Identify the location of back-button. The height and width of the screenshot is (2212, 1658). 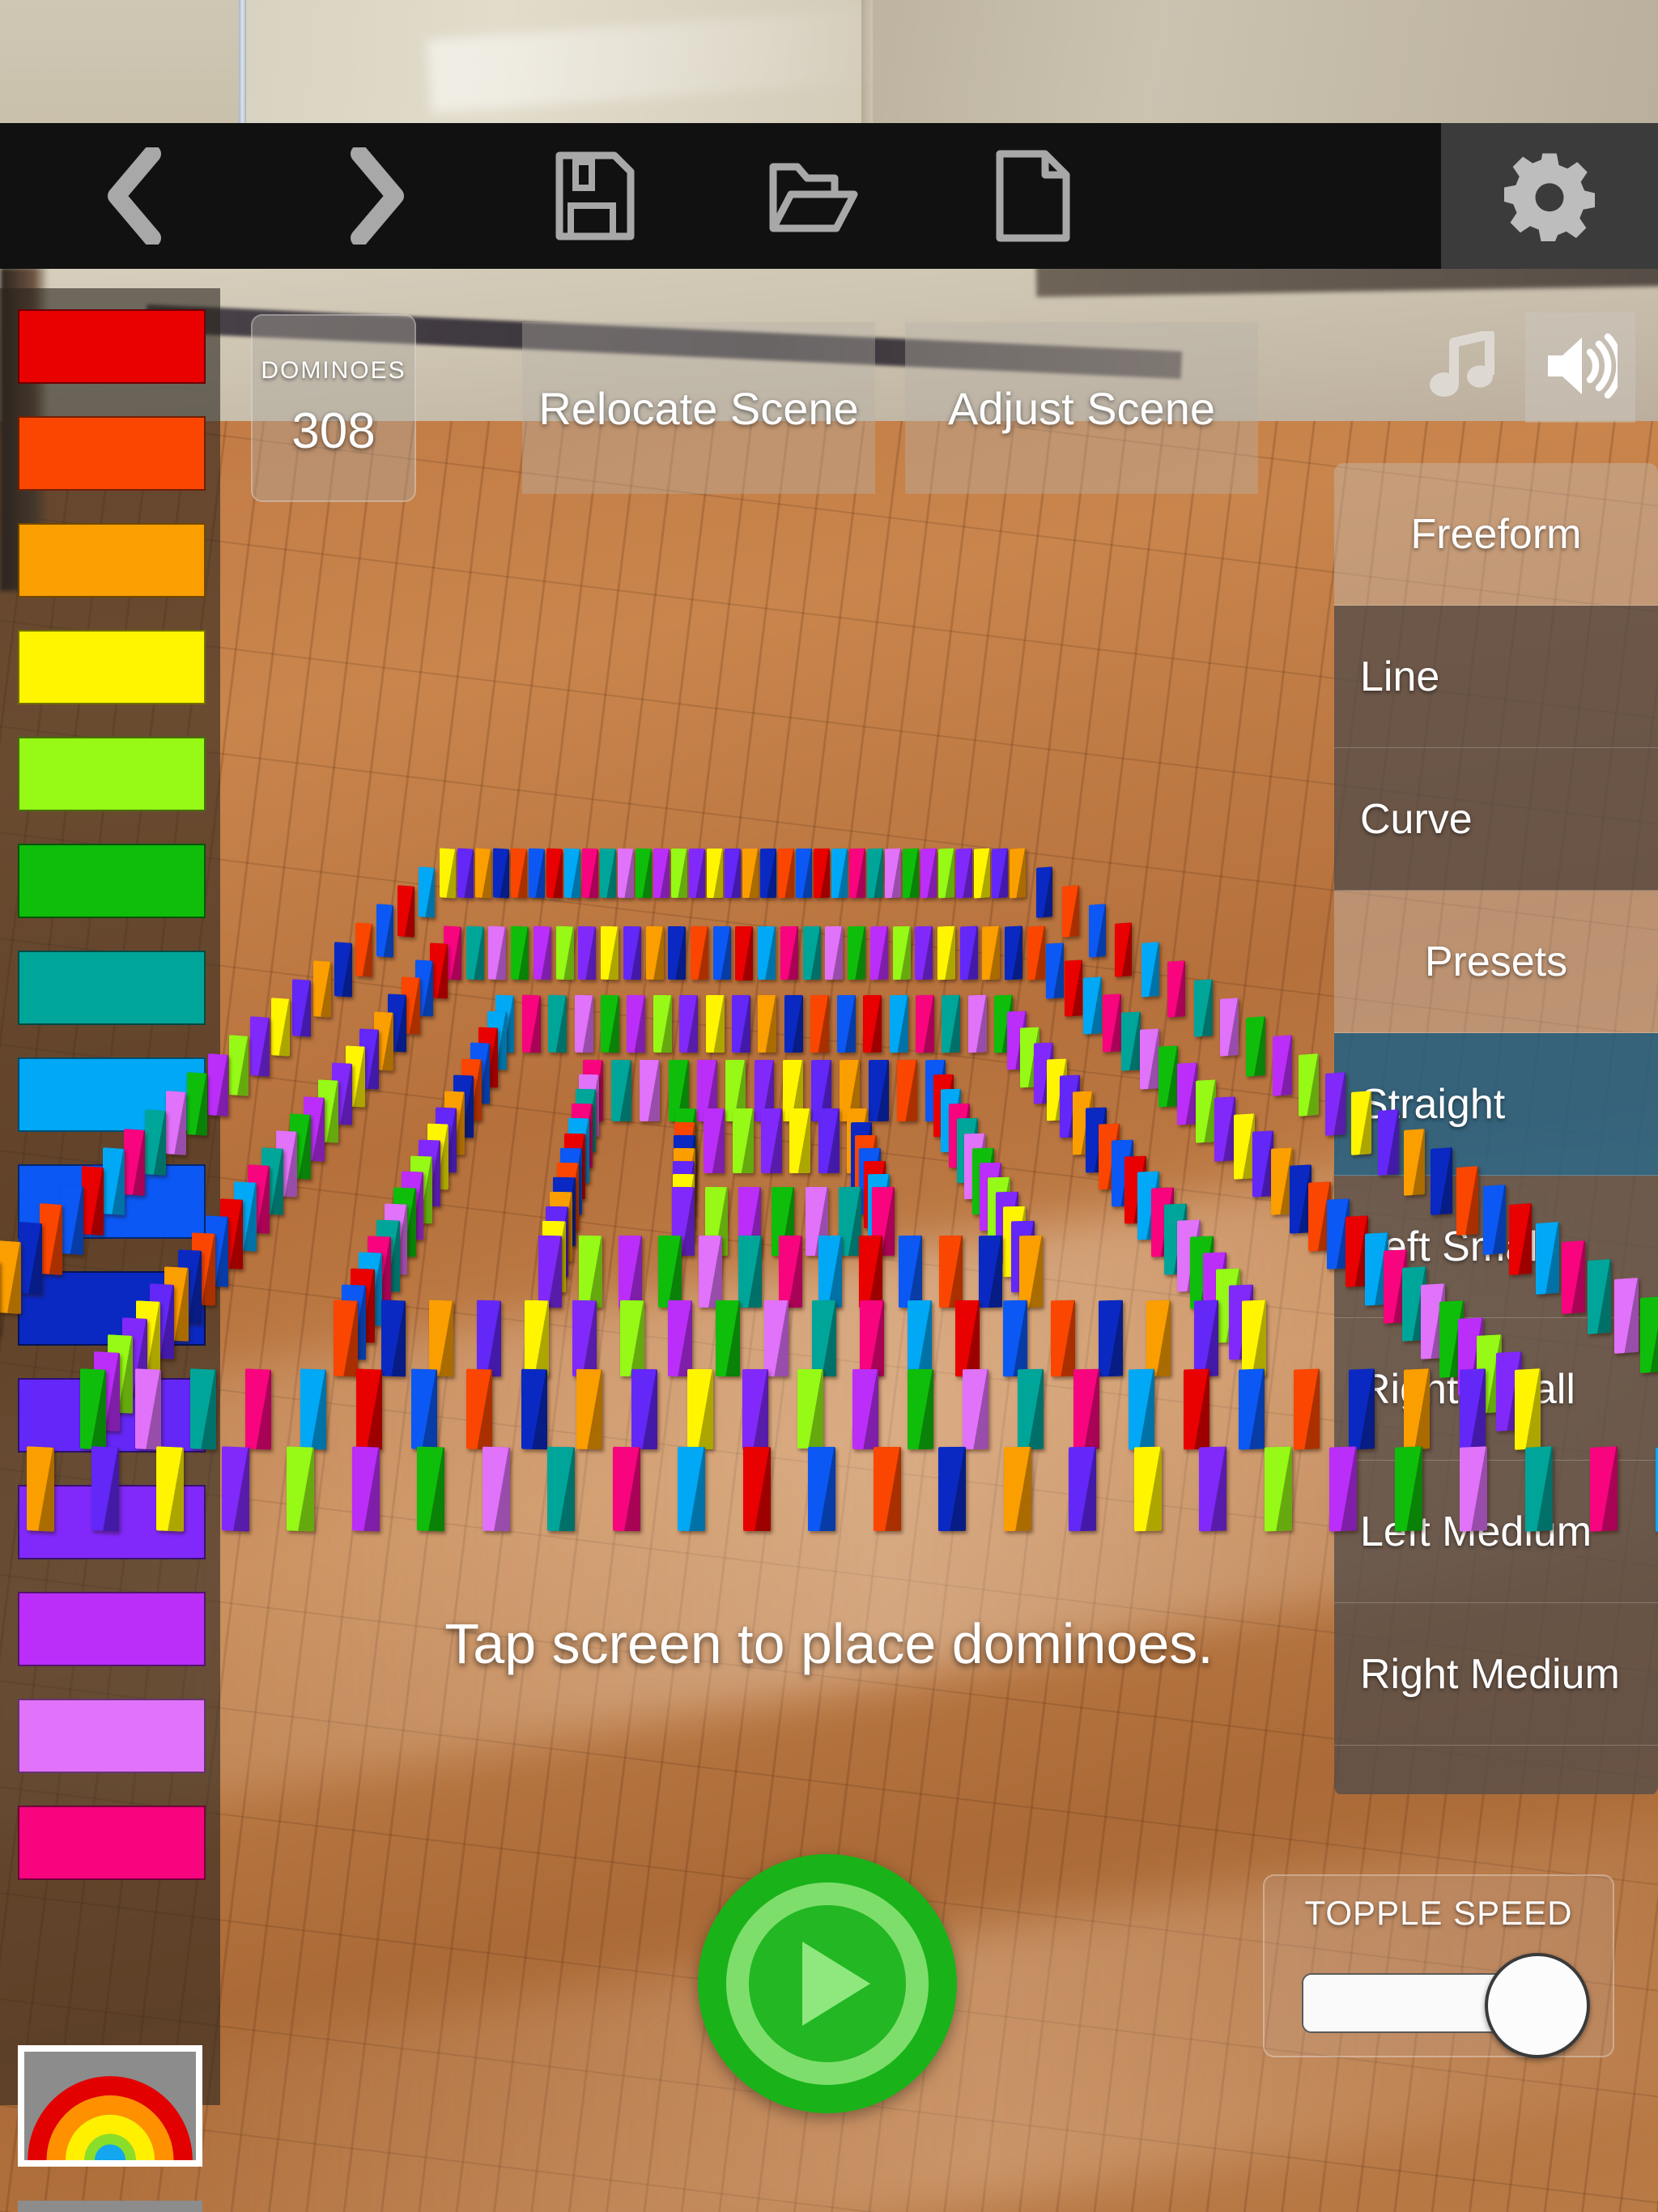
(133, 196).